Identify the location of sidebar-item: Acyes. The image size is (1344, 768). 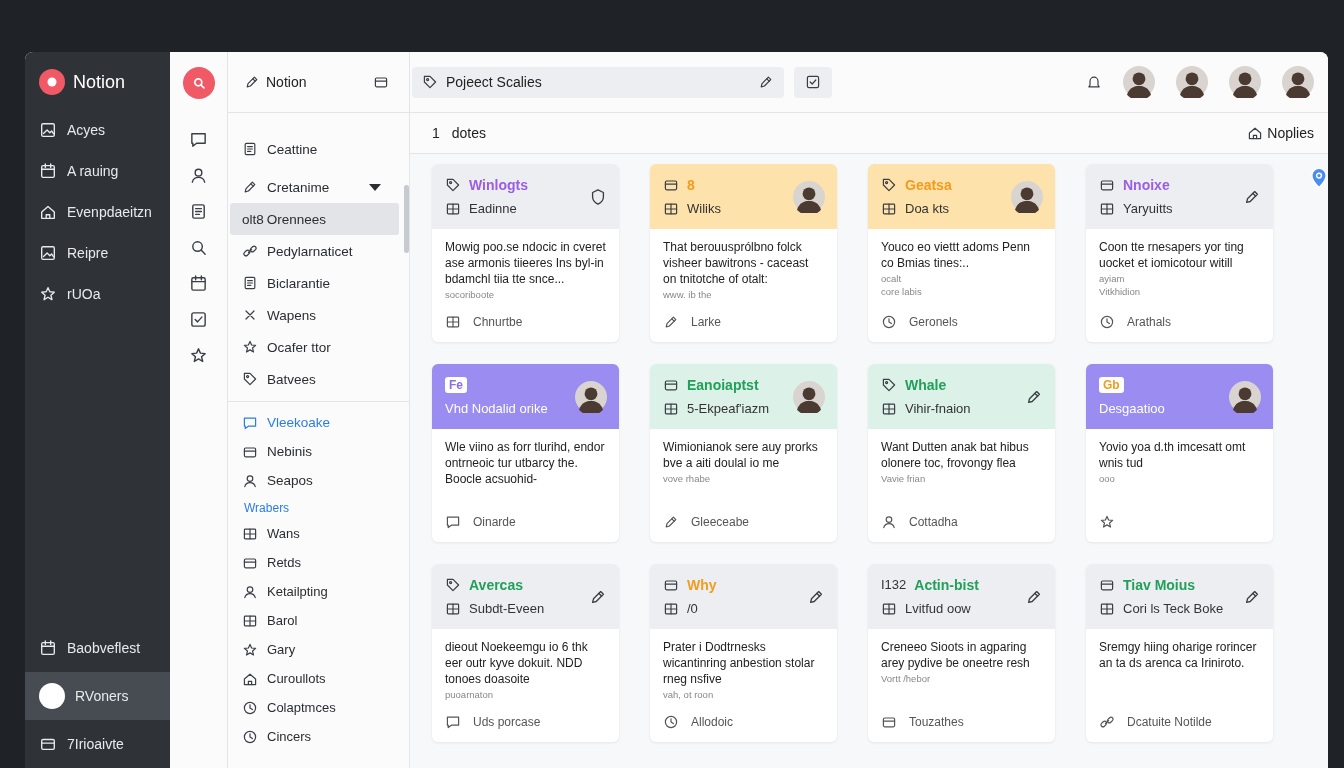
(97, 129).